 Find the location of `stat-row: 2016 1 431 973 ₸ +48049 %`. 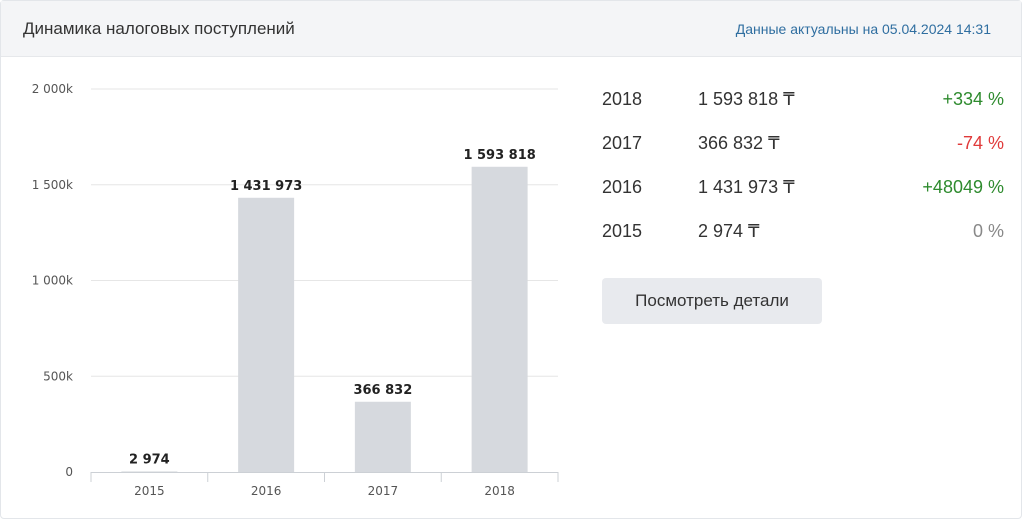

stat-row: 2016 1 431 973 ₸ +48049 % is located at coordinates (803, 187).